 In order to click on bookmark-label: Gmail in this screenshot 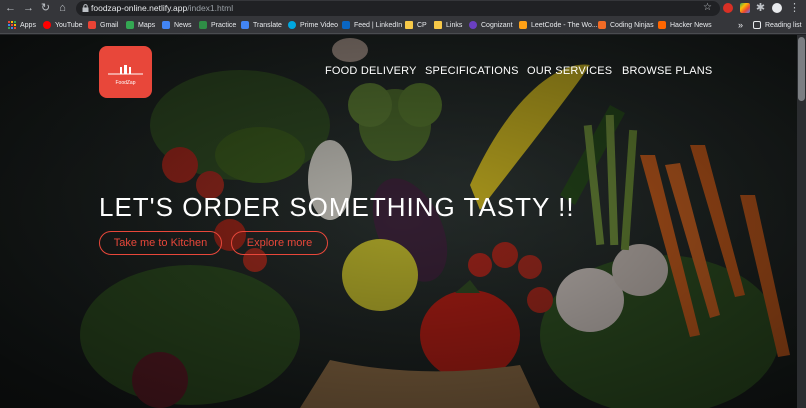, I will do `click(109, 25)`.